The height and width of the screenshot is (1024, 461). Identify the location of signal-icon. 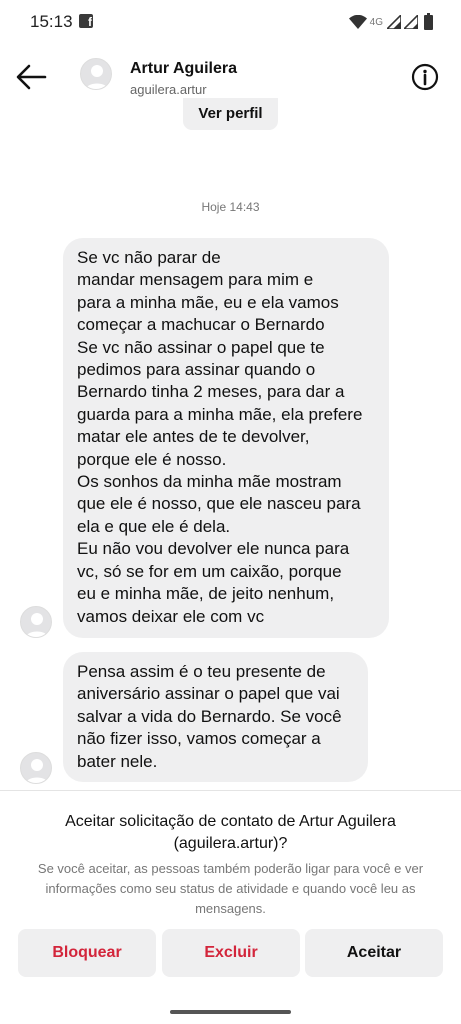
(394, 22).